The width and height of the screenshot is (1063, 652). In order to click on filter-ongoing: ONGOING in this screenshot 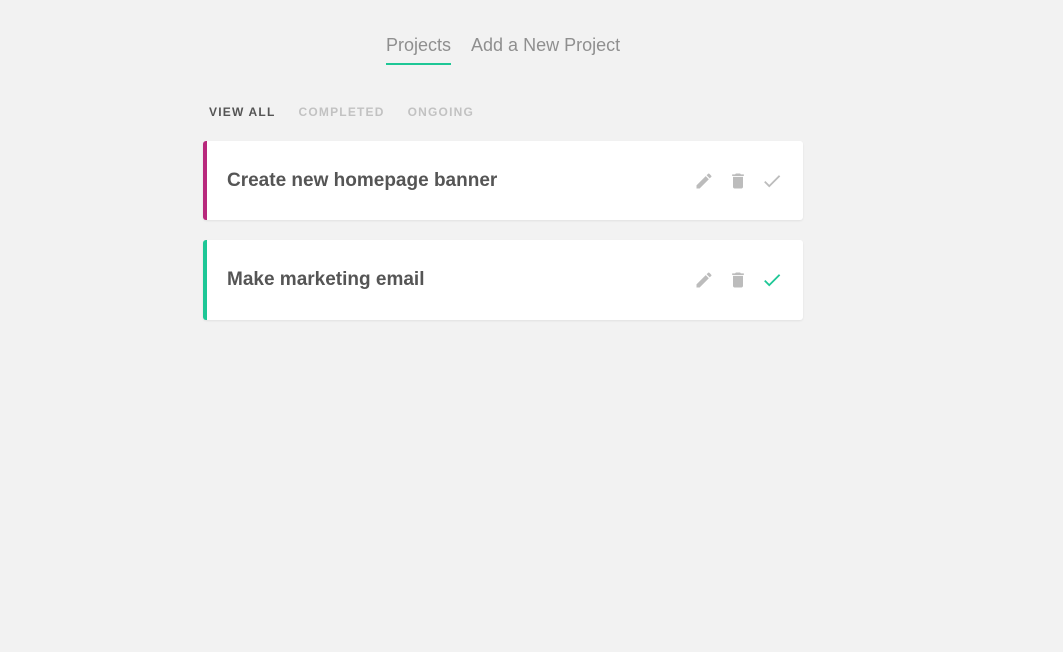, I will do `click(441, 112)`.